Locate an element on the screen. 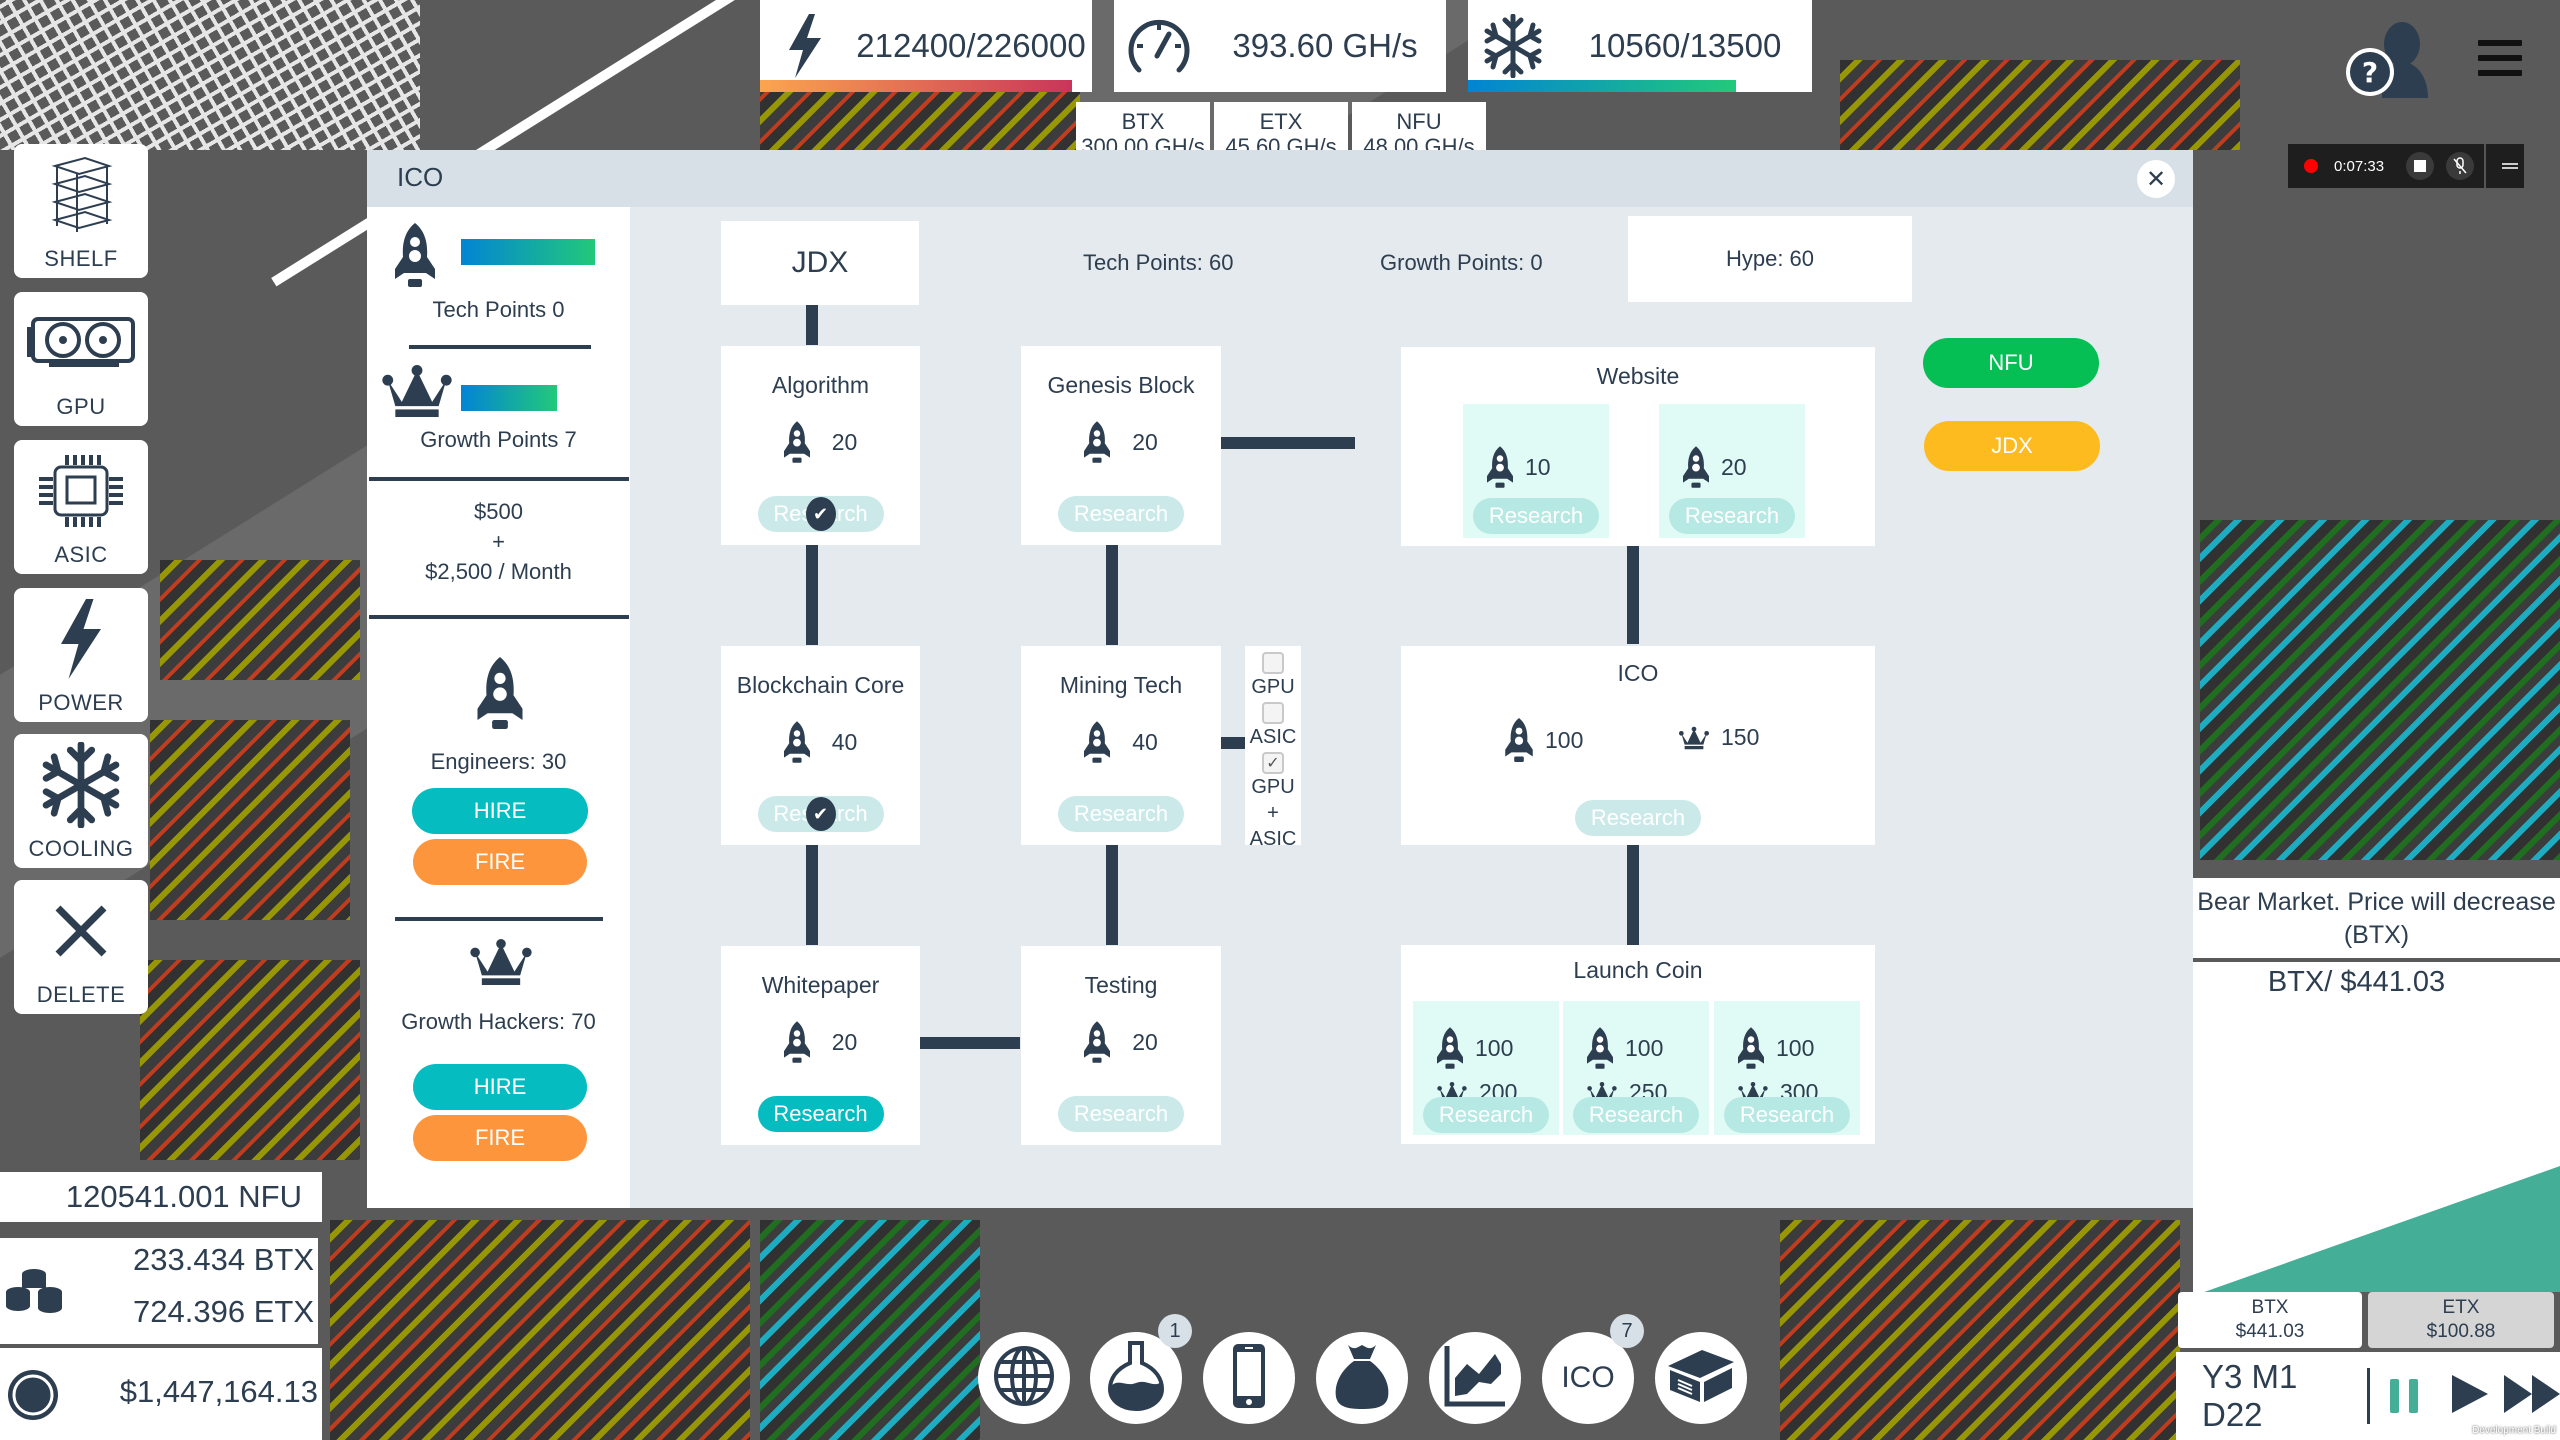 The image size is (2560, 1440). dev-build-label: Development Build is located at coordinates (2514, 1430).